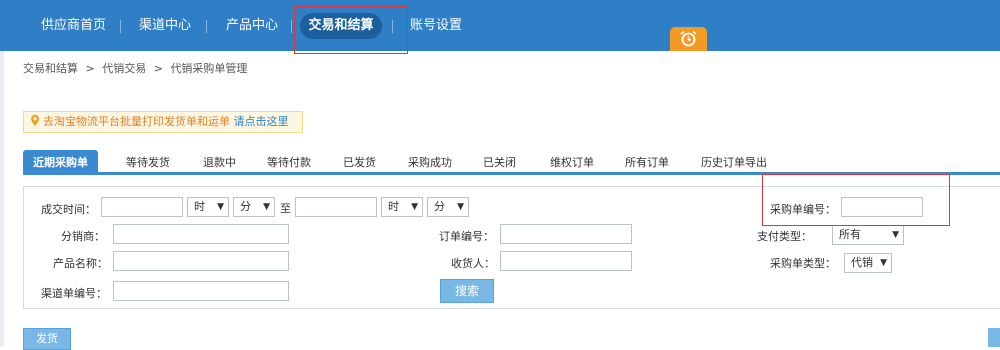  What do you see at coordinates (359, 163) in the screenshot?
I see `tab-shipped: 已发货` at bounding box center [359, 163].